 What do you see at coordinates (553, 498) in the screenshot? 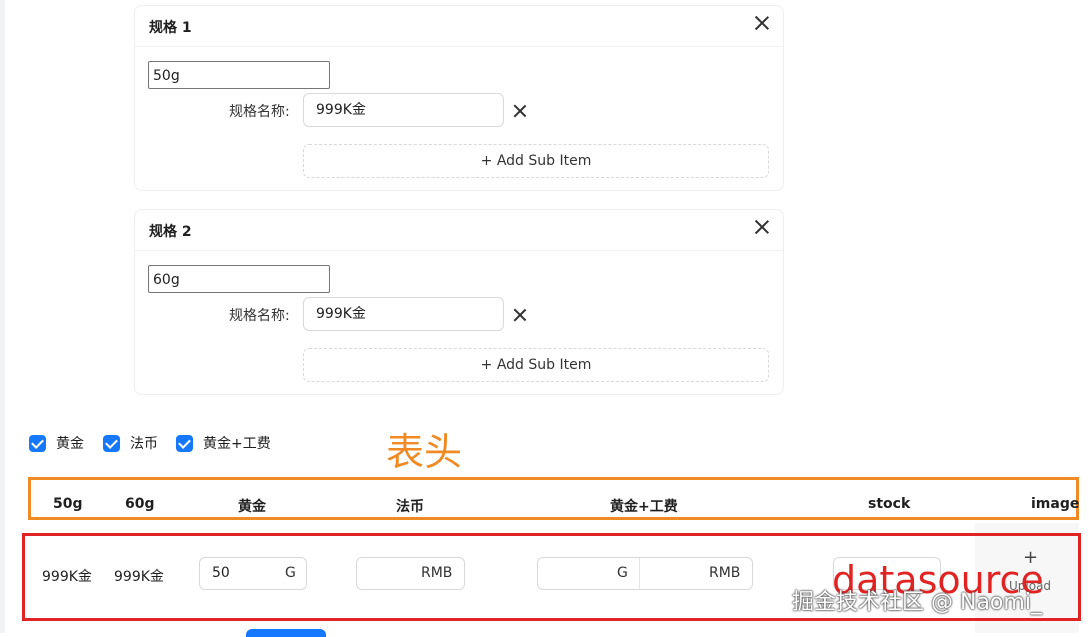
I see `header-highlight-frame` at bounding box center [553, 498].